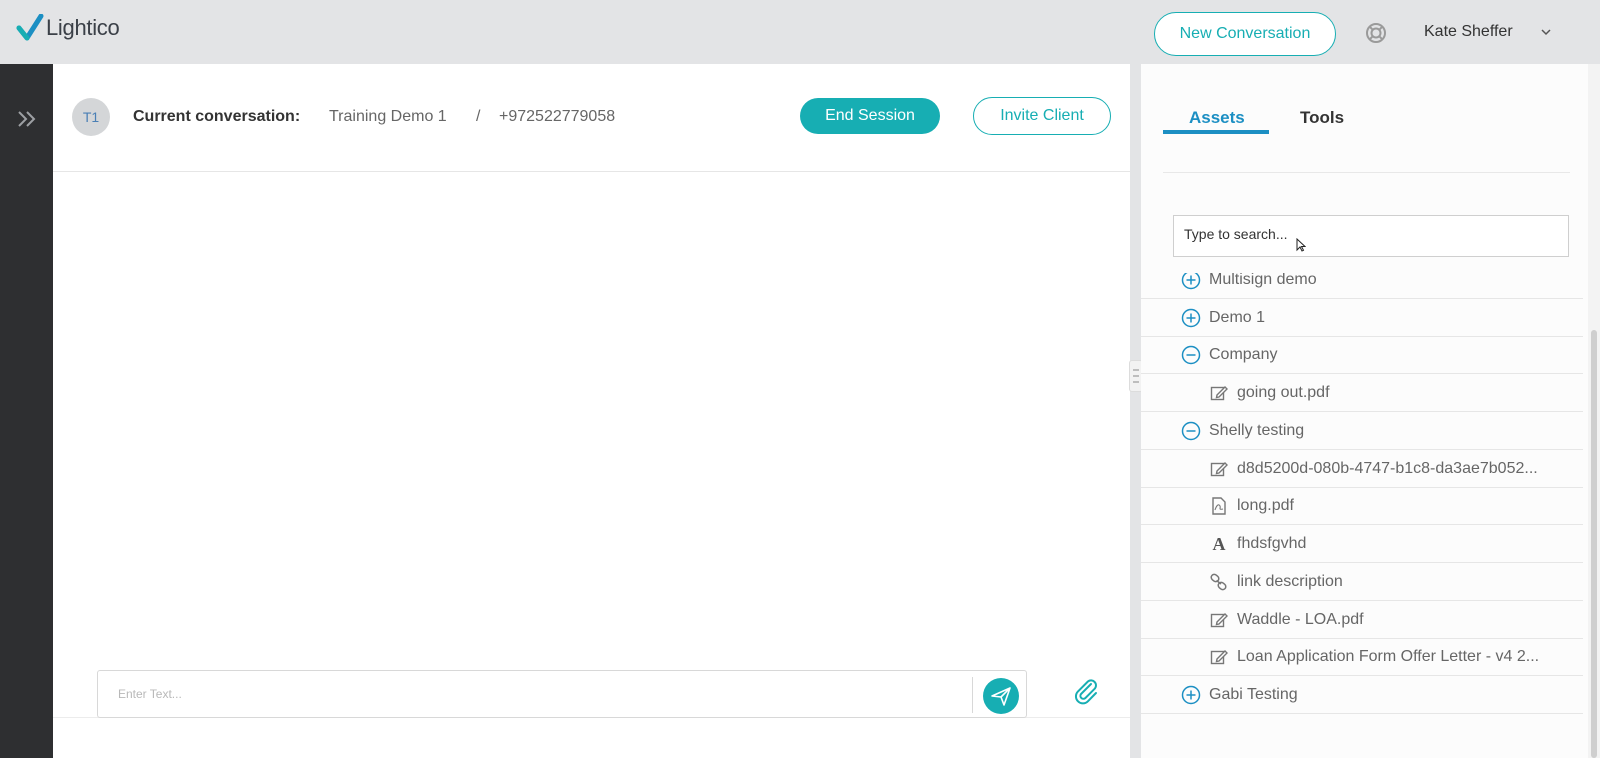 The width and height of the screenshot is (1600, 758). Describe the element at coordinates (870, 116) in the screenshot. I see `end-session-button: End Session` at that location.